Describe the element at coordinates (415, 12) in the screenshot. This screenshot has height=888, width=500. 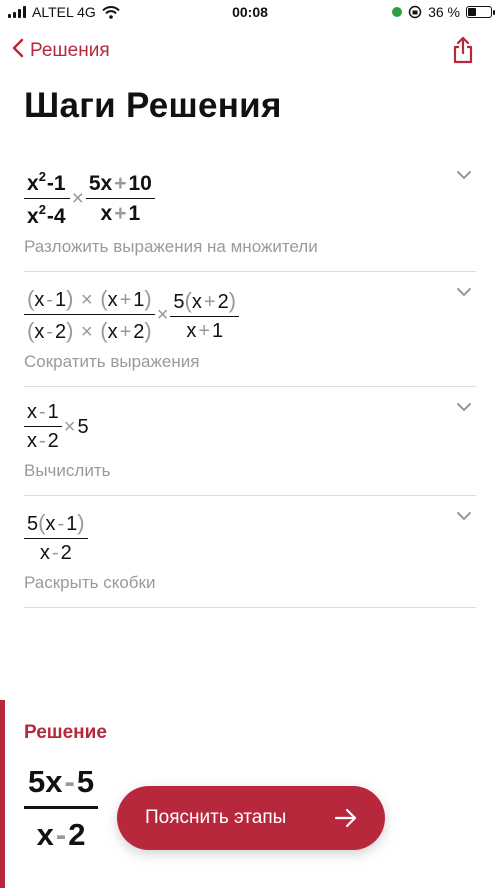
I see `rotation-lock-icon` at that location.